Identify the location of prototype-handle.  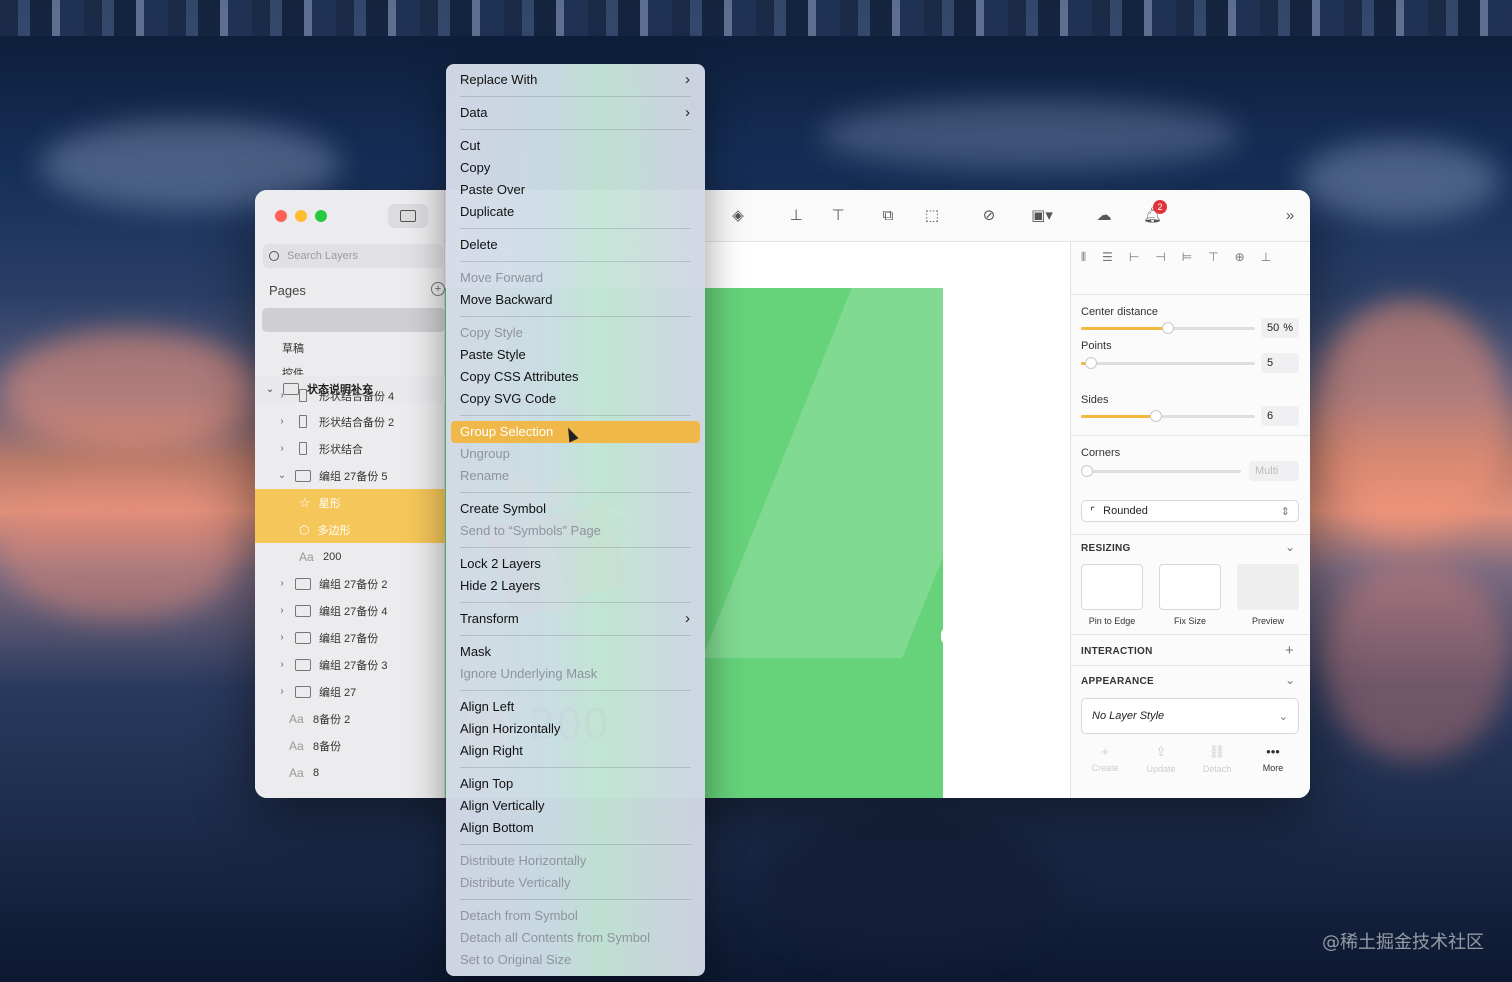
(947, 636).